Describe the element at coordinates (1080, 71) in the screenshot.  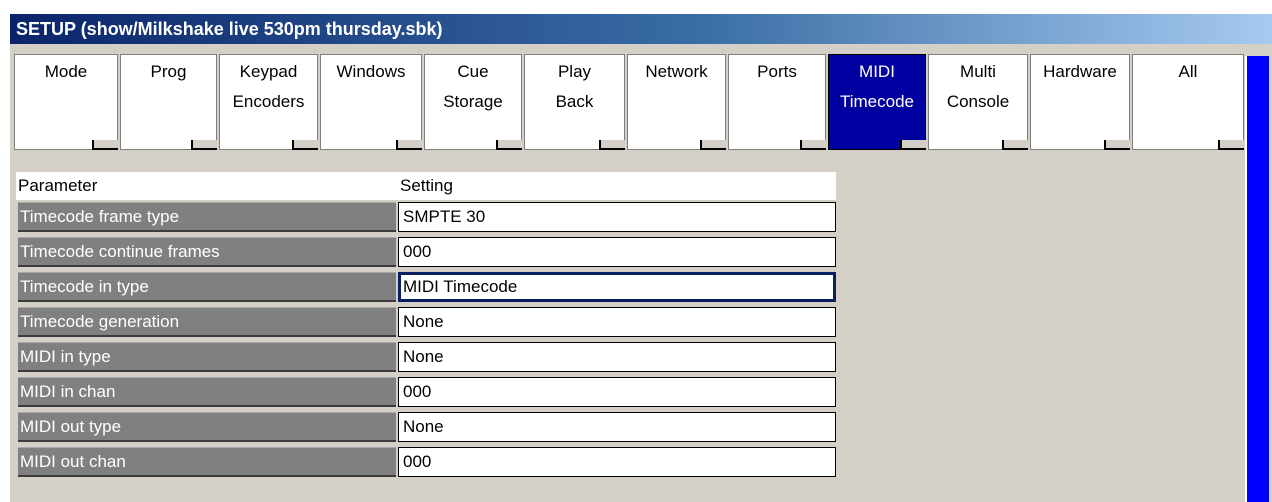
I see `tab-label-line1: Hardware` at that location.